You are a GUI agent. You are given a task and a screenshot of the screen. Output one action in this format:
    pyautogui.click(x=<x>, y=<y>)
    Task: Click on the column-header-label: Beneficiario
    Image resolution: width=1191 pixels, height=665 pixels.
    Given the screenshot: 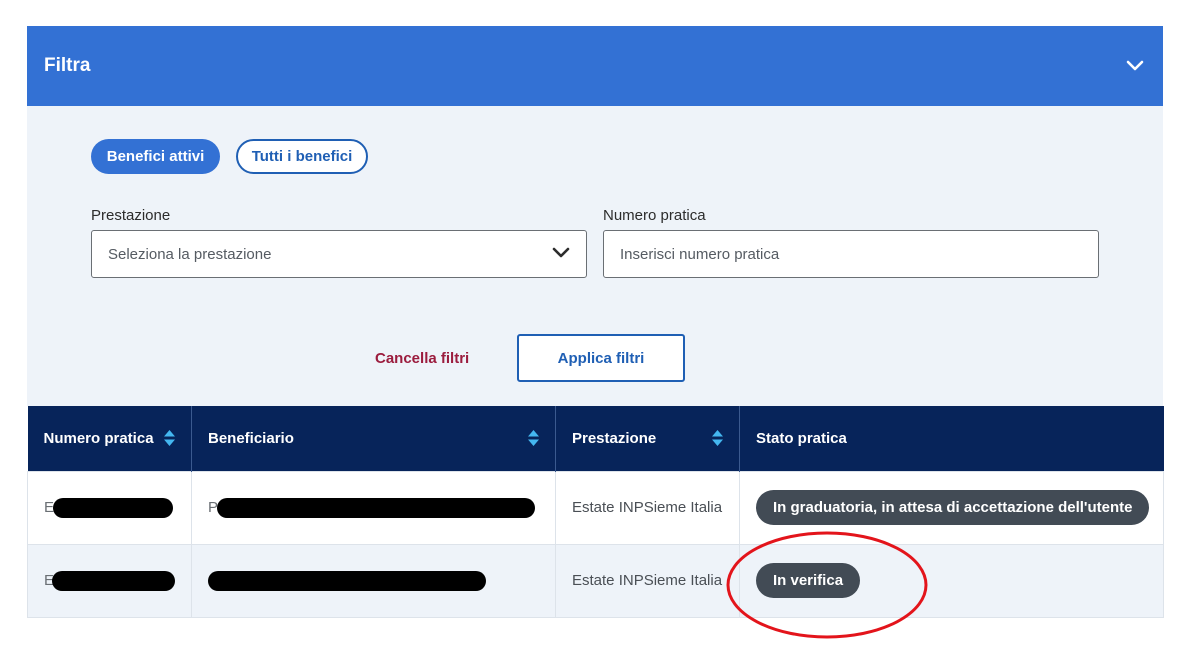 What is the action you would take?
    pyautogui.click(x=251, y=438)
    